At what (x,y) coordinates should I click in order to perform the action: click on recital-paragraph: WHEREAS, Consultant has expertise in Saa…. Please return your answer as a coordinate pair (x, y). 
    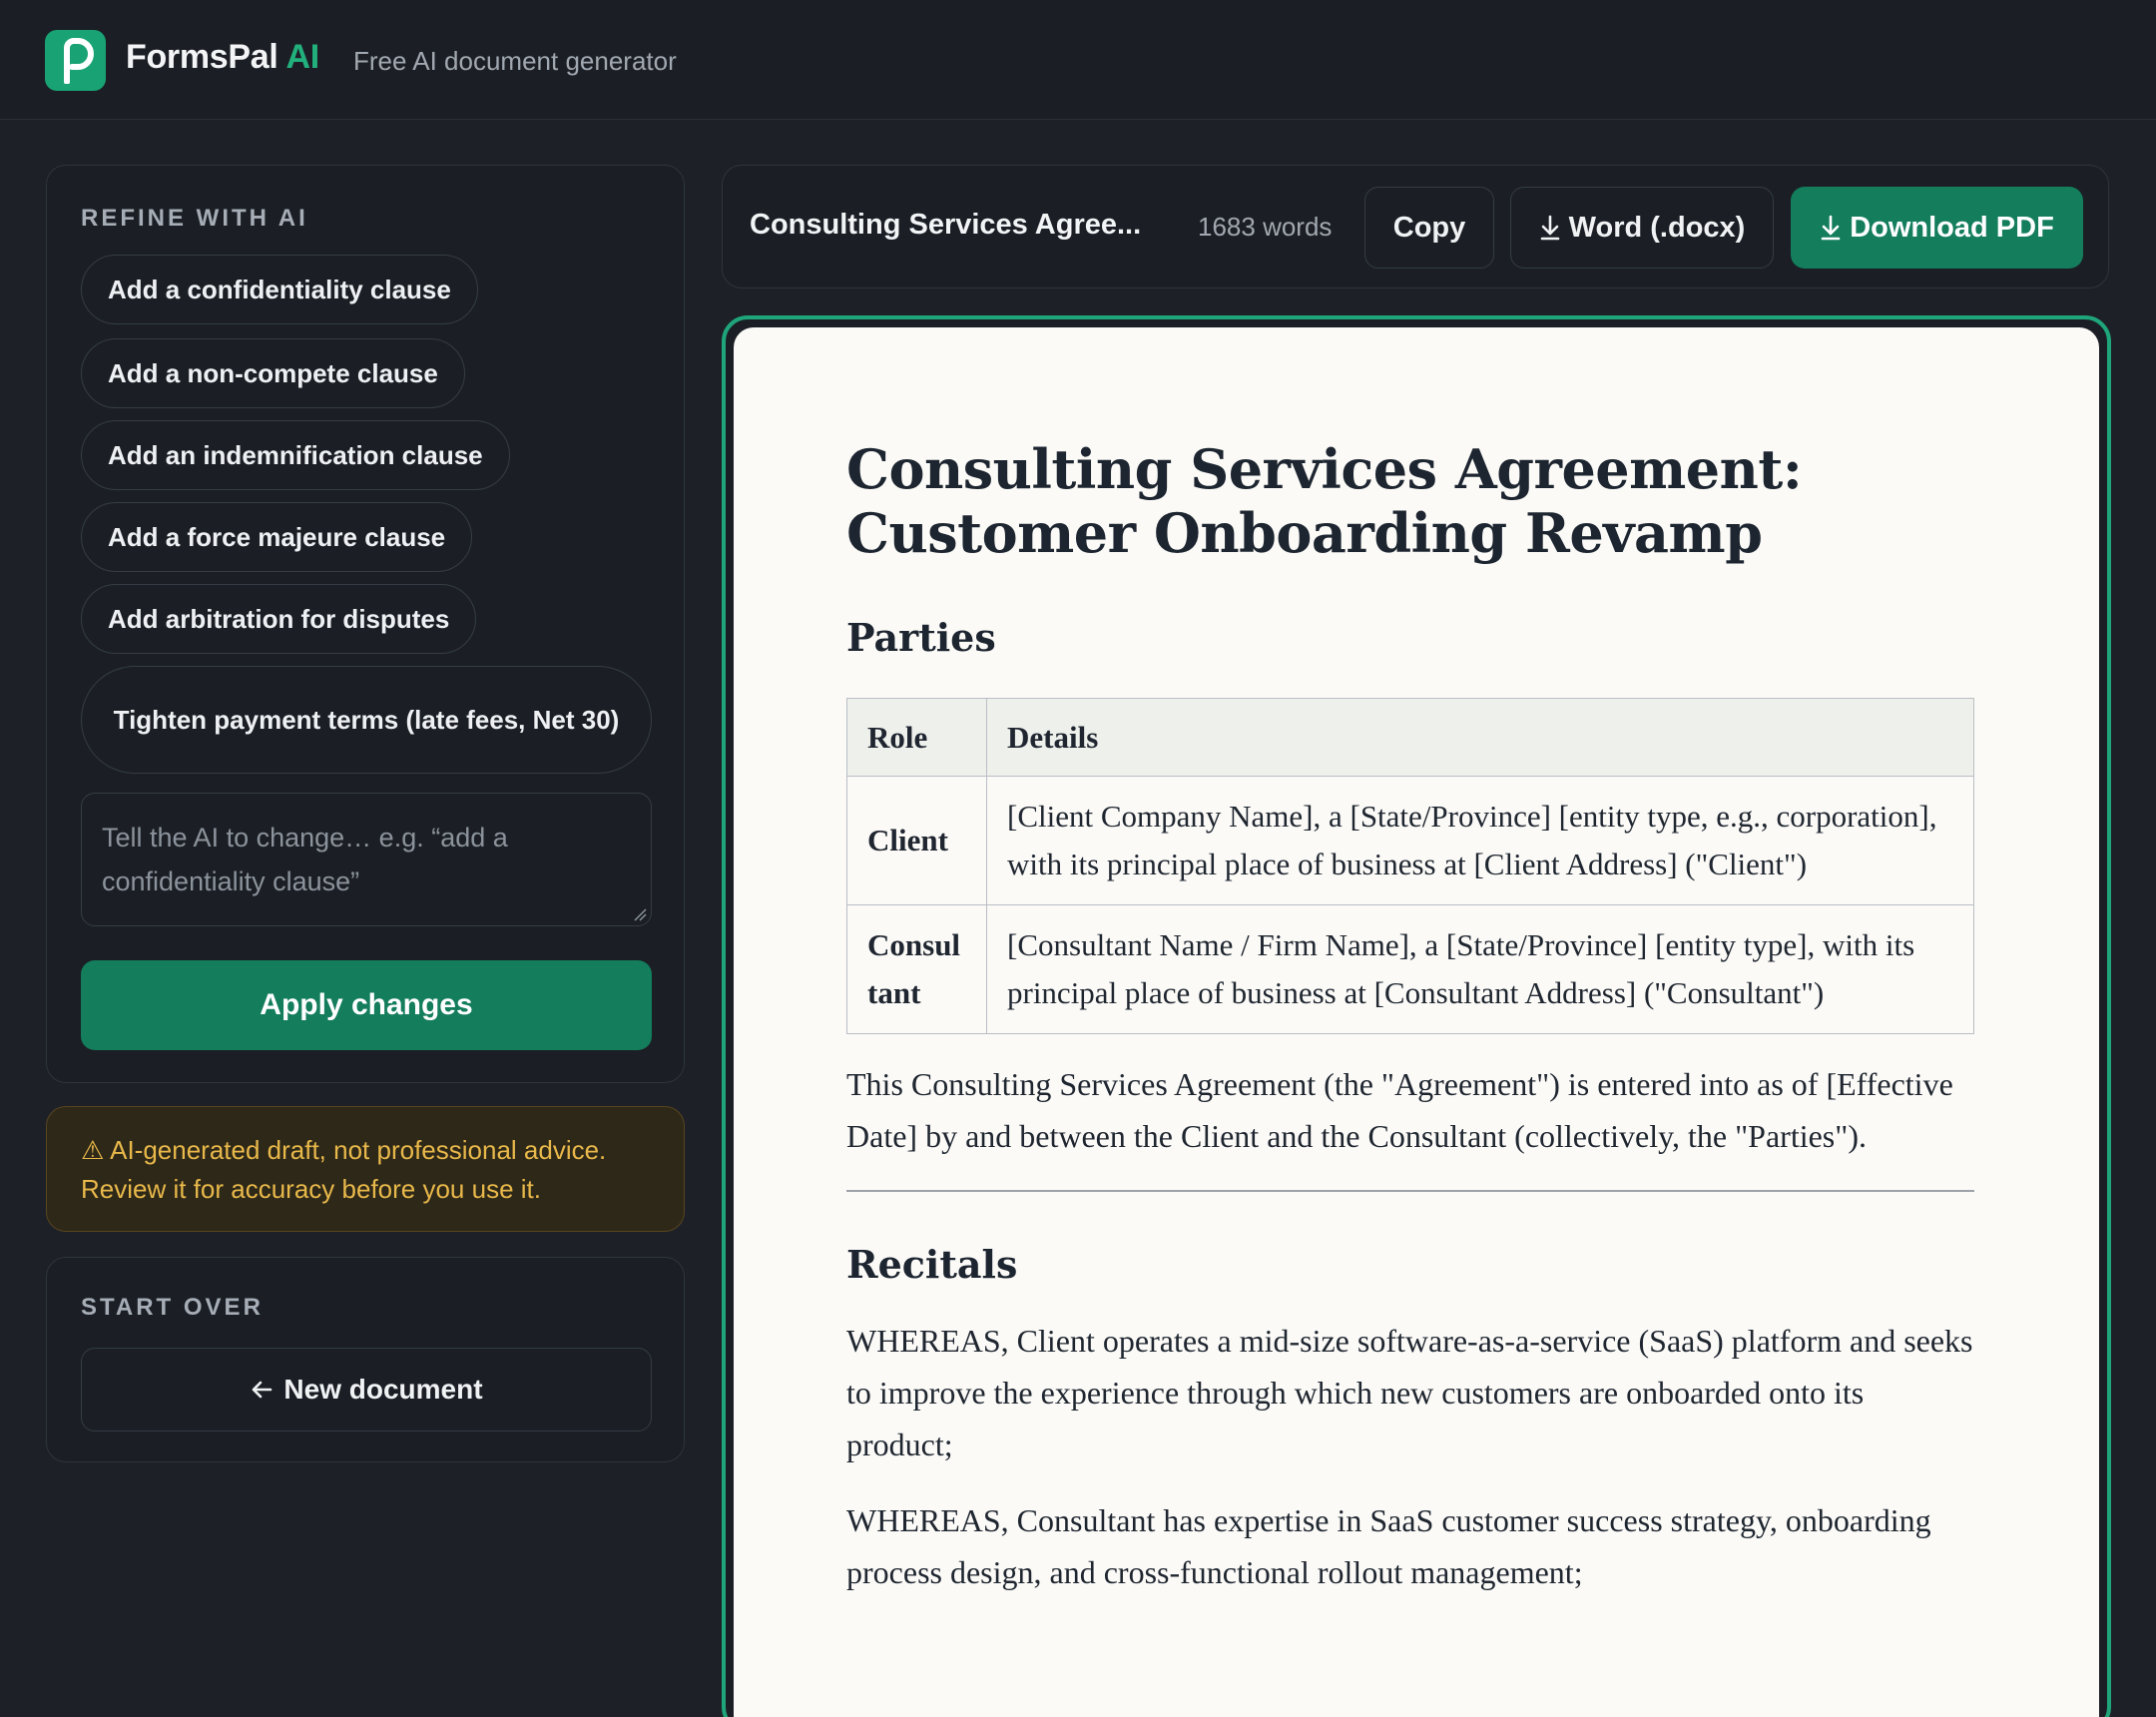
    Looking at the image, I should click on (1388, 1546).